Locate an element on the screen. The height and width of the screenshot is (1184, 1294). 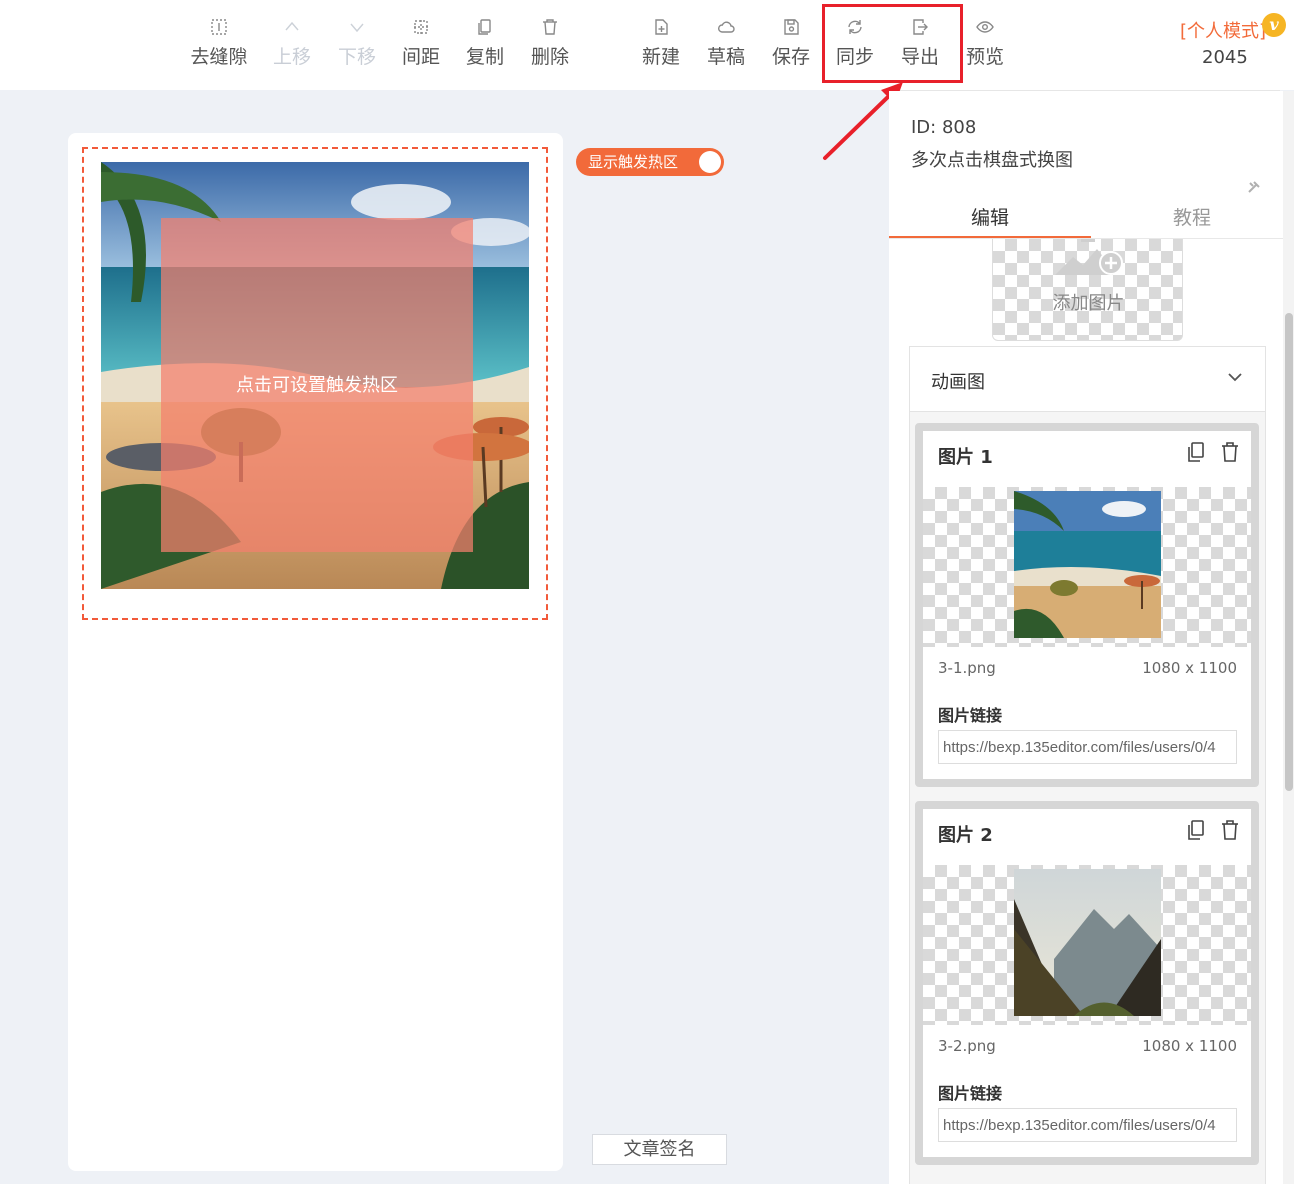
spacing-button: 间距 is located at coordinates (421, 43).